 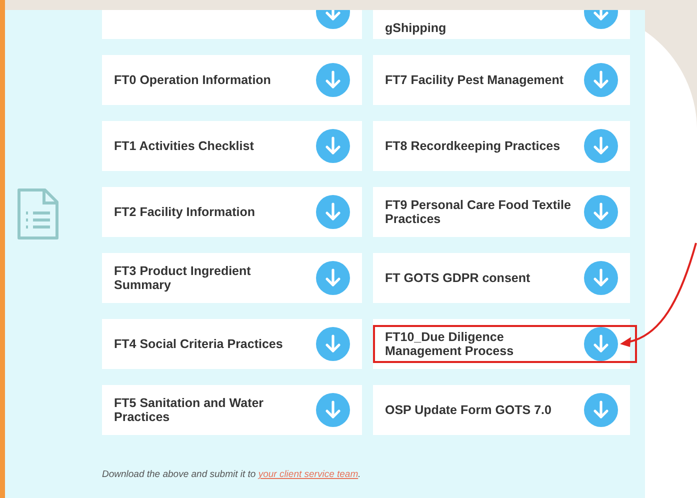 I want to click on footer-note: Download the above and submit it to your client service team., so click(x=232, y=474).